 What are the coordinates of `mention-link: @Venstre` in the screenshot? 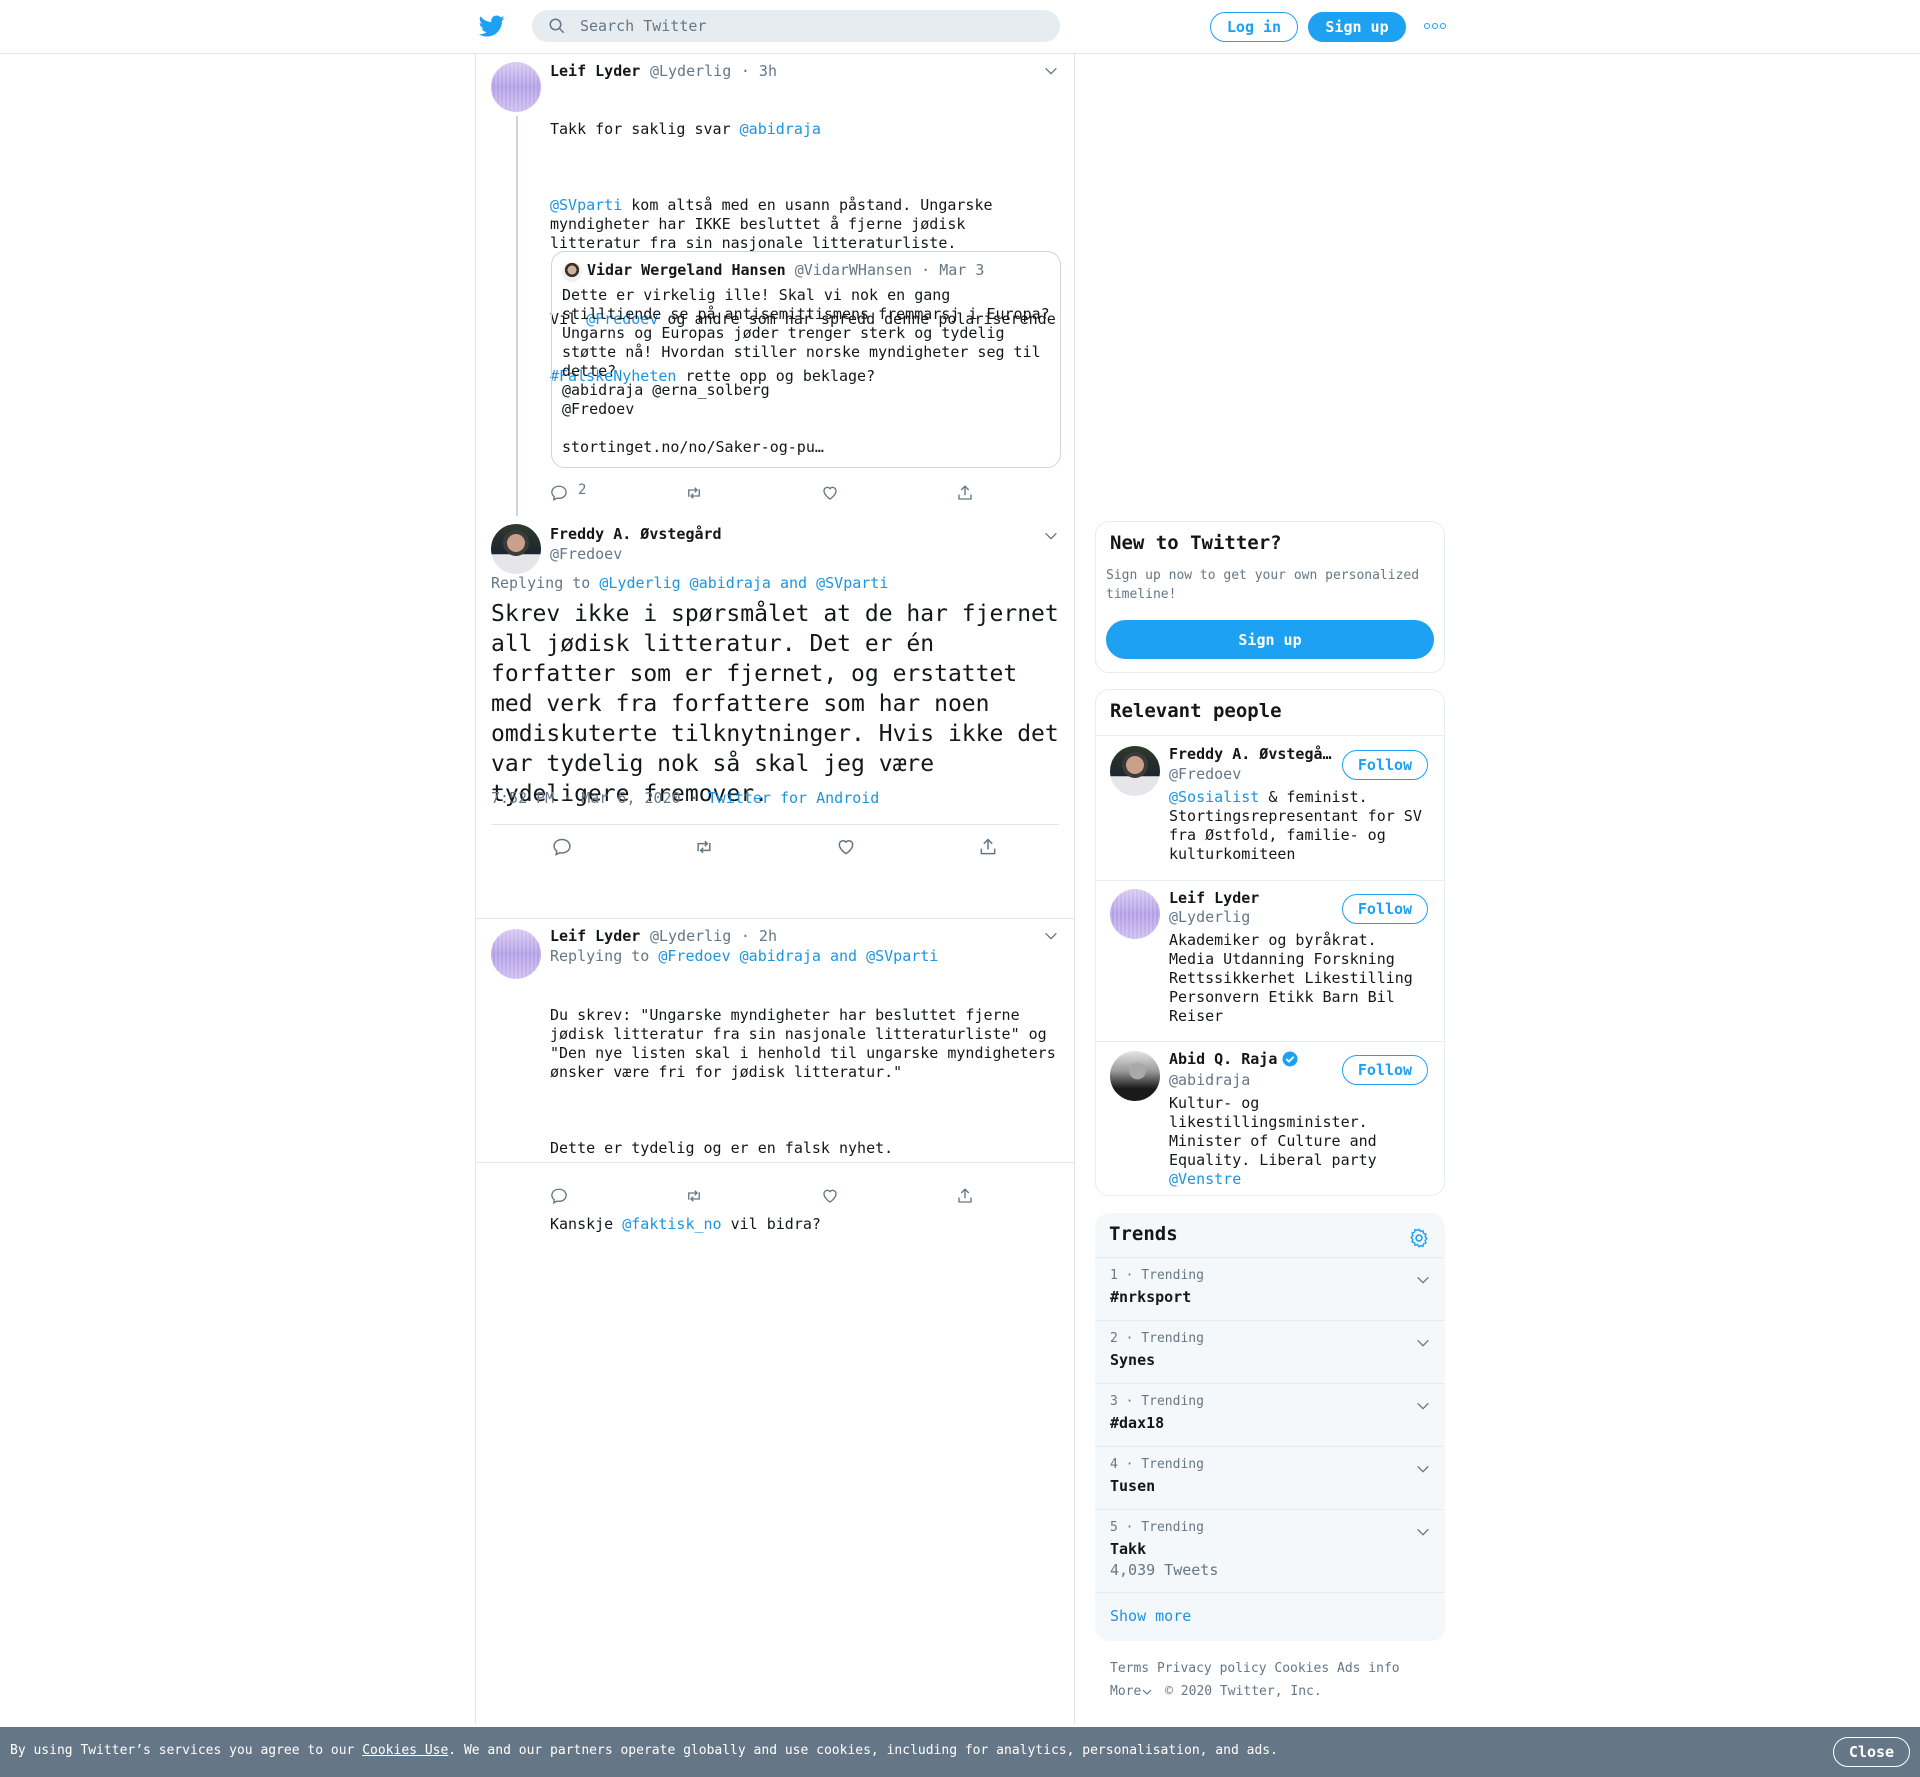 It's located at (1205, 1179).